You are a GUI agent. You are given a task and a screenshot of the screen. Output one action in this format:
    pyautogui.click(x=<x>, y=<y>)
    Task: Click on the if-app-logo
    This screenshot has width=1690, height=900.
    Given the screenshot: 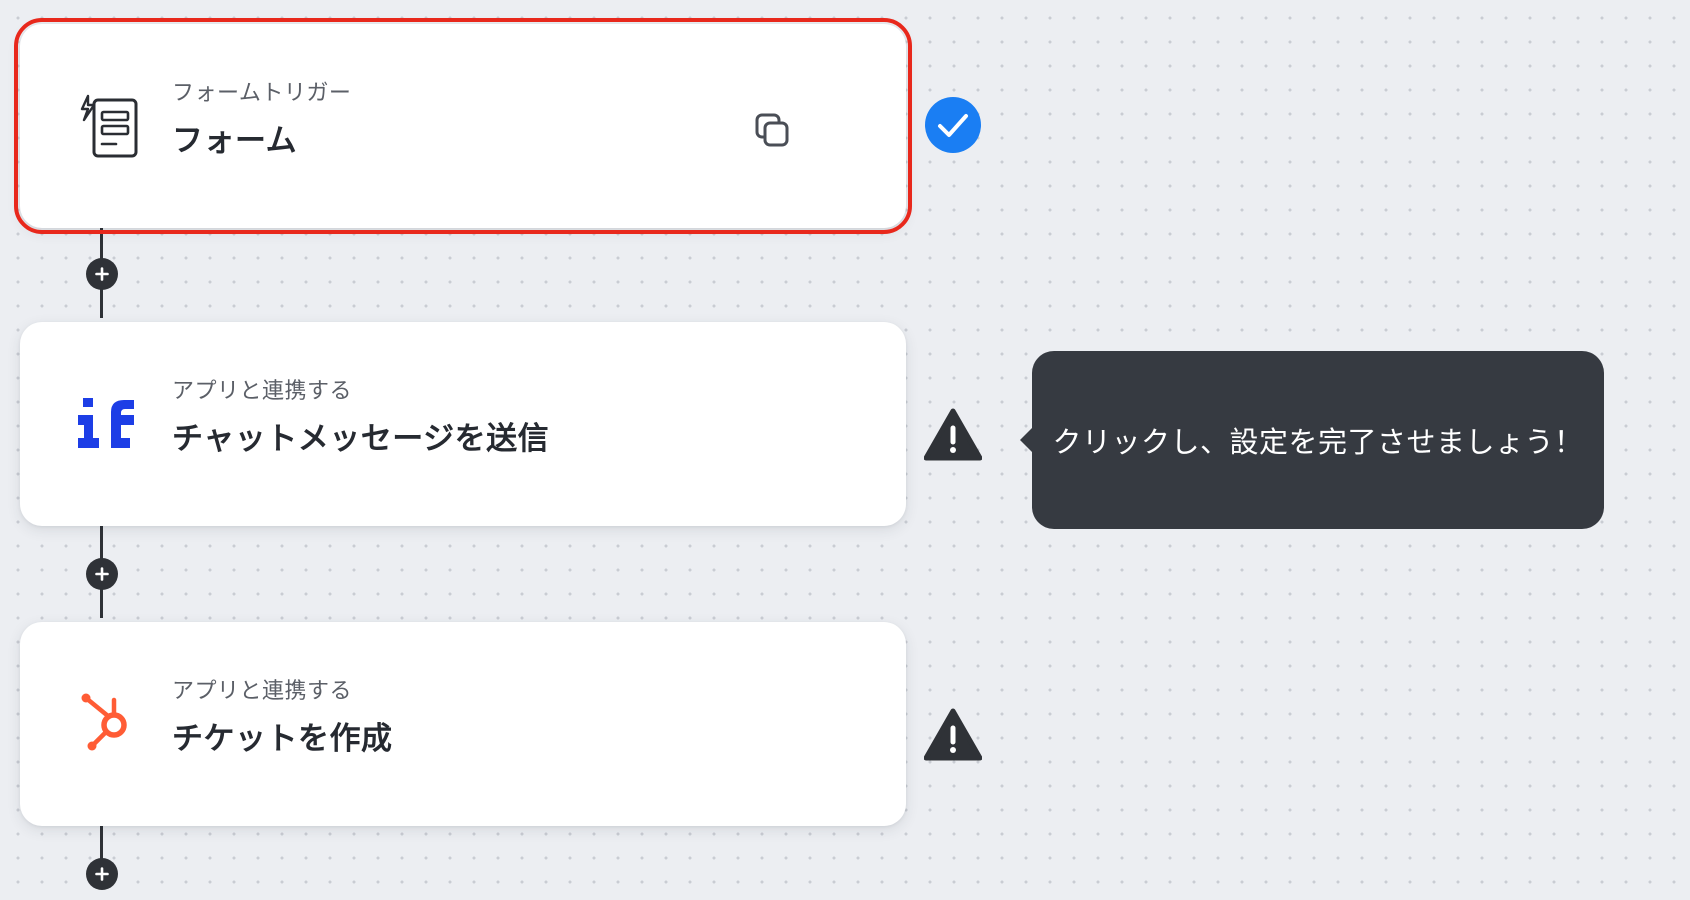 What is the action you would take?
    pyautogui.click(x=110, y=424)
    